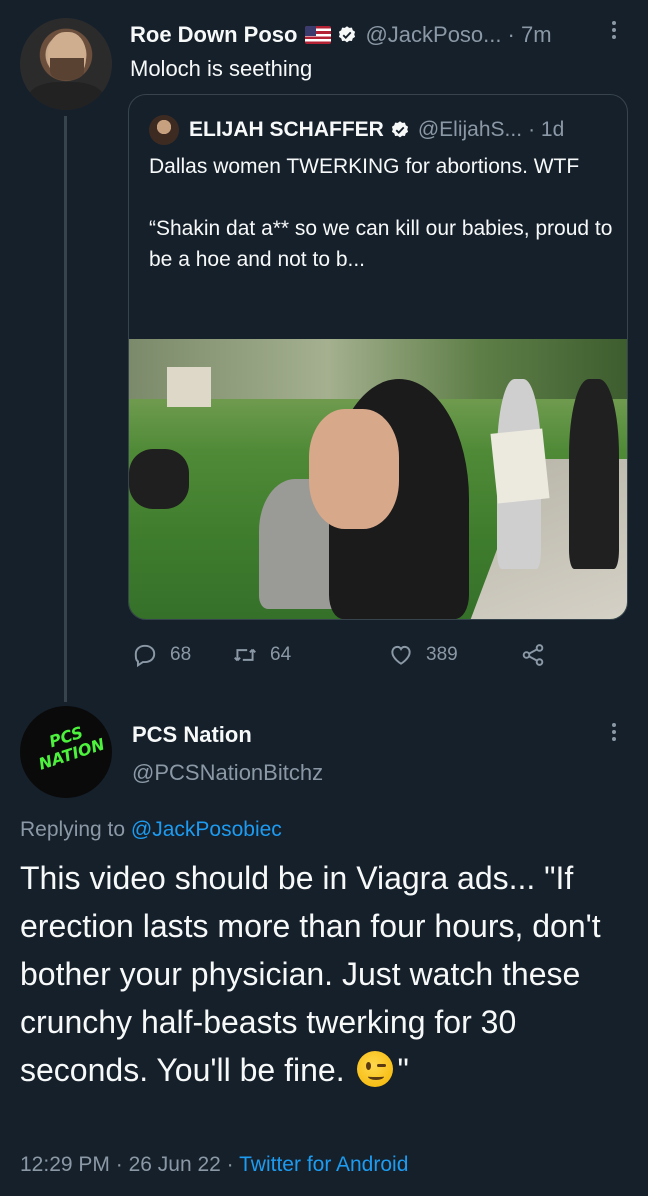  Describe the element at coordinates (164, 130) in the screenshot. I see `avatar-elijah-schaffer` at that location.